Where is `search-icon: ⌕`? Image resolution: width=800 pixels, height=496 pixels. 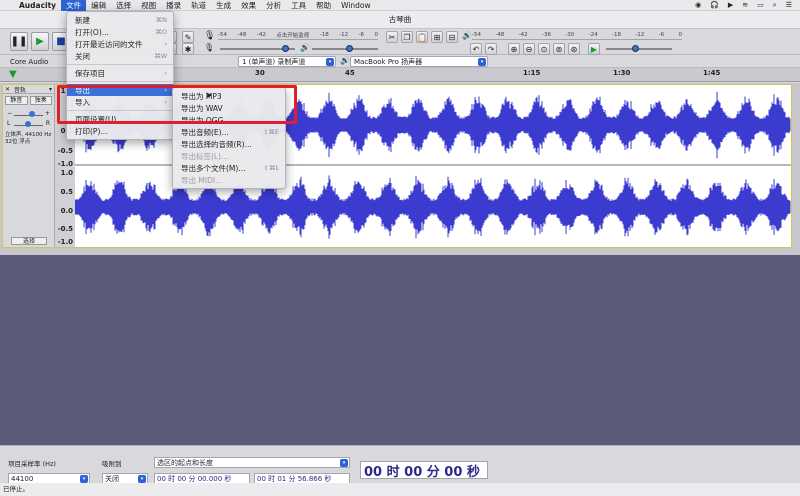 search-icon: ⌕ is located at coordinates (775, 5).